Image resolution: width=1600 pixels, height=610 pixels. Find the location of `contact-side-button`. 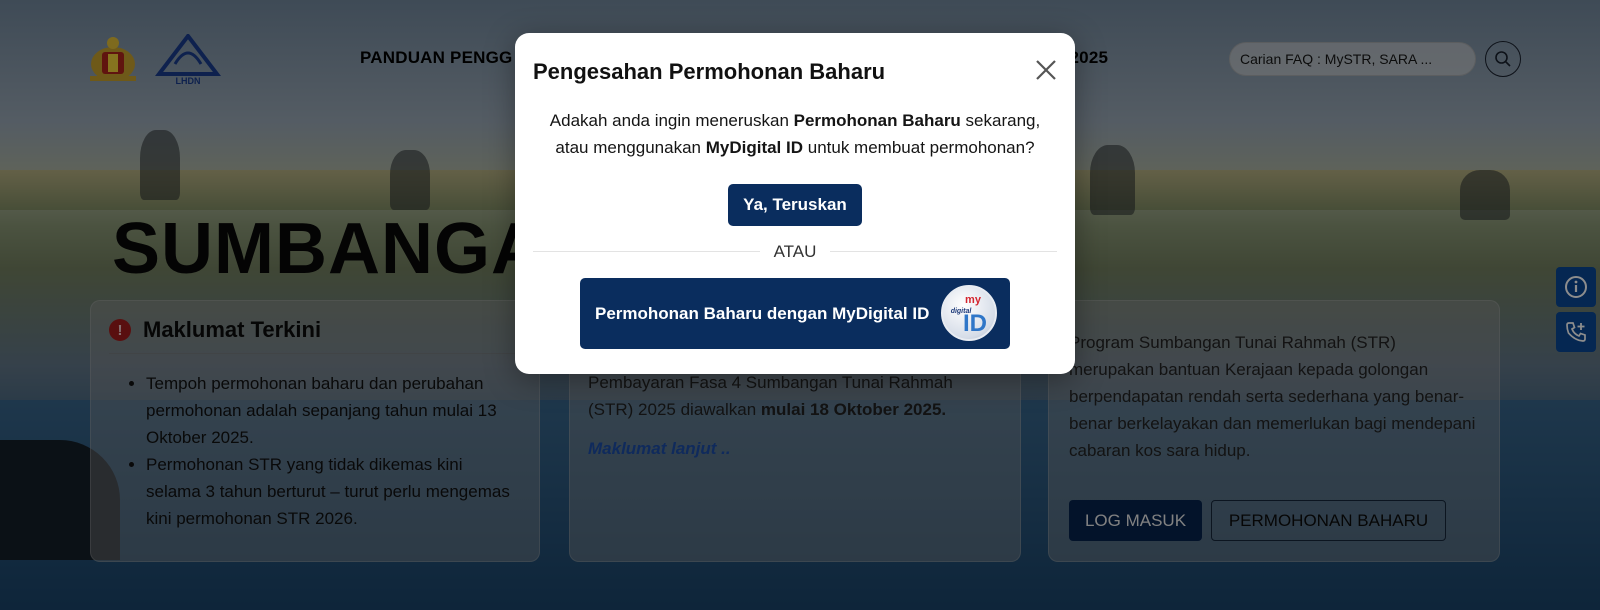

contact-side-button is located at coordinates (1576, 332).